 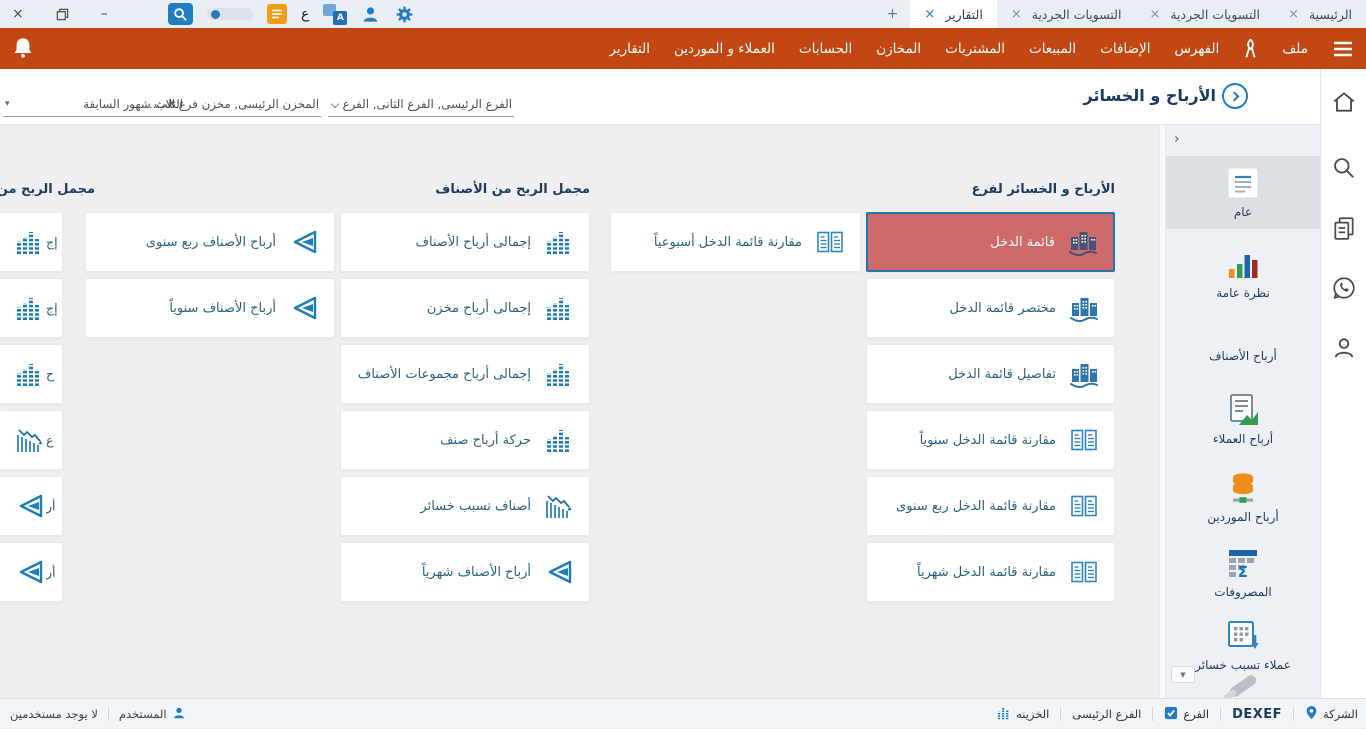 I want to click on tile-label-partial: أر, so click(x=51, y=506).